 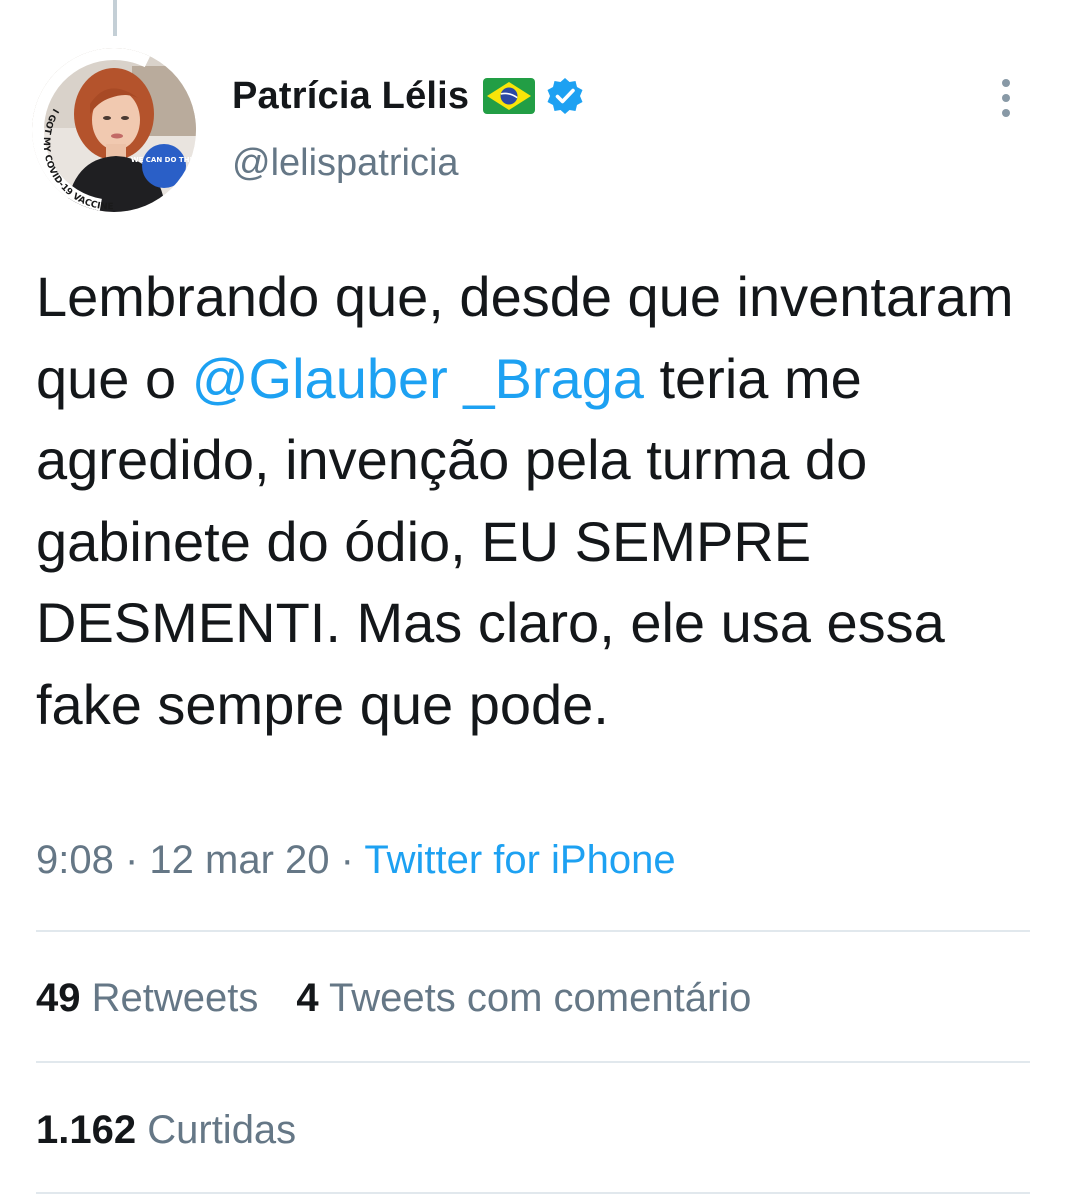 I want to click on avatar-image: I GOT MY COVID-19 VACCINE WE CAN DO THIS, so click(x=114, y=130).